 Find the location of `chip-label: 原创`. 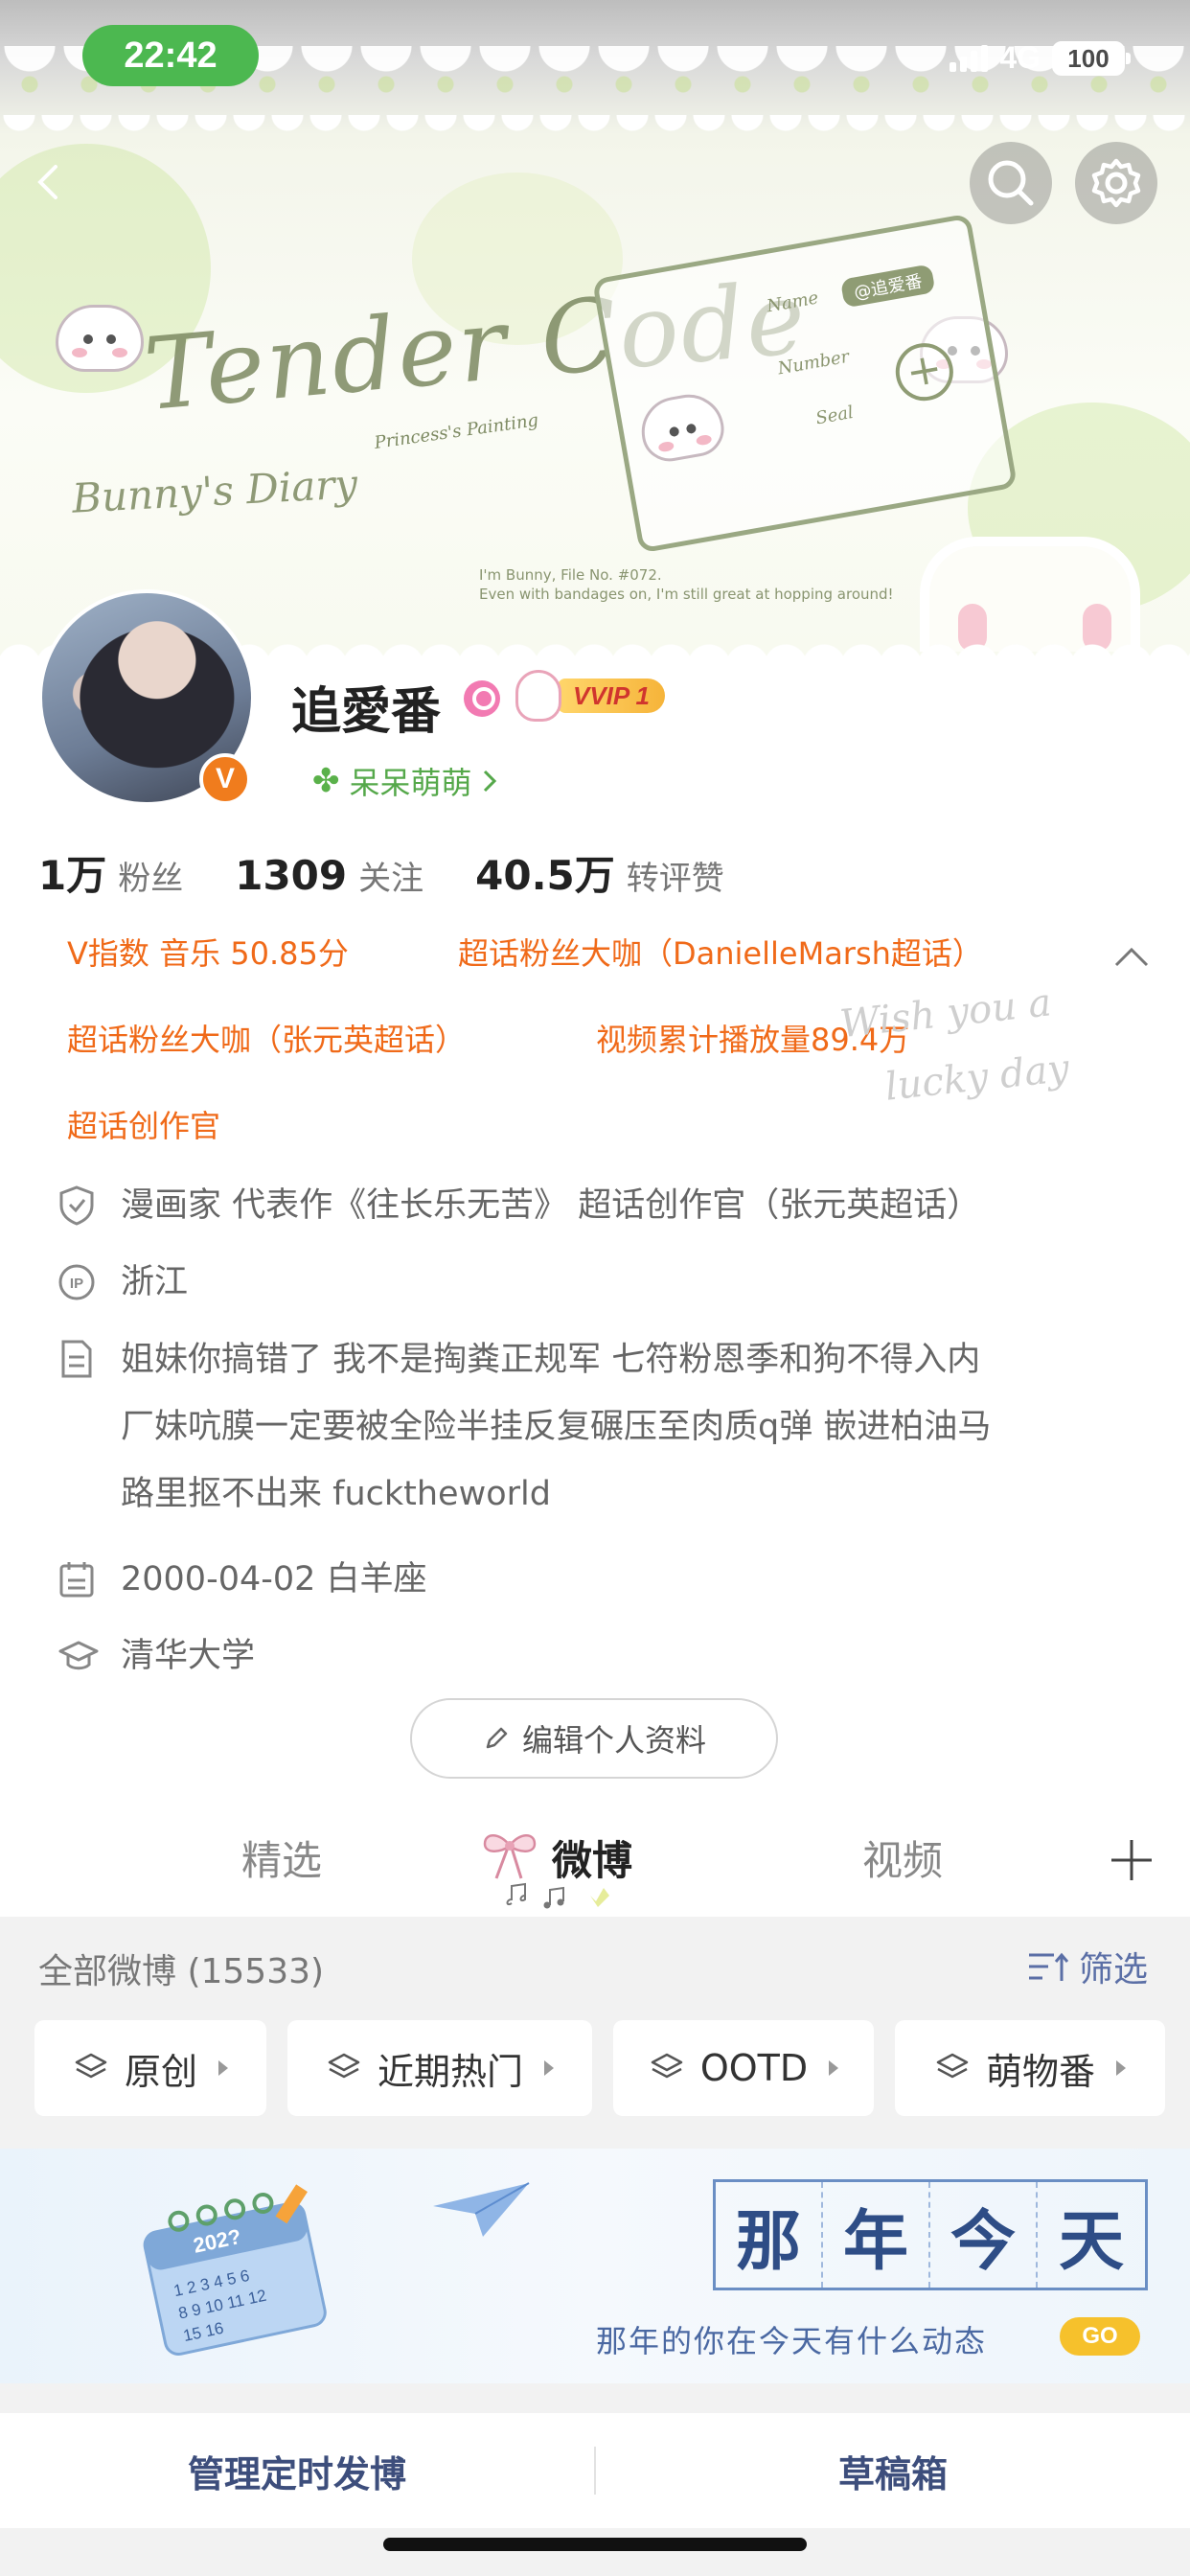

chip-label: 原创 is located at coordinates (160, 2071).